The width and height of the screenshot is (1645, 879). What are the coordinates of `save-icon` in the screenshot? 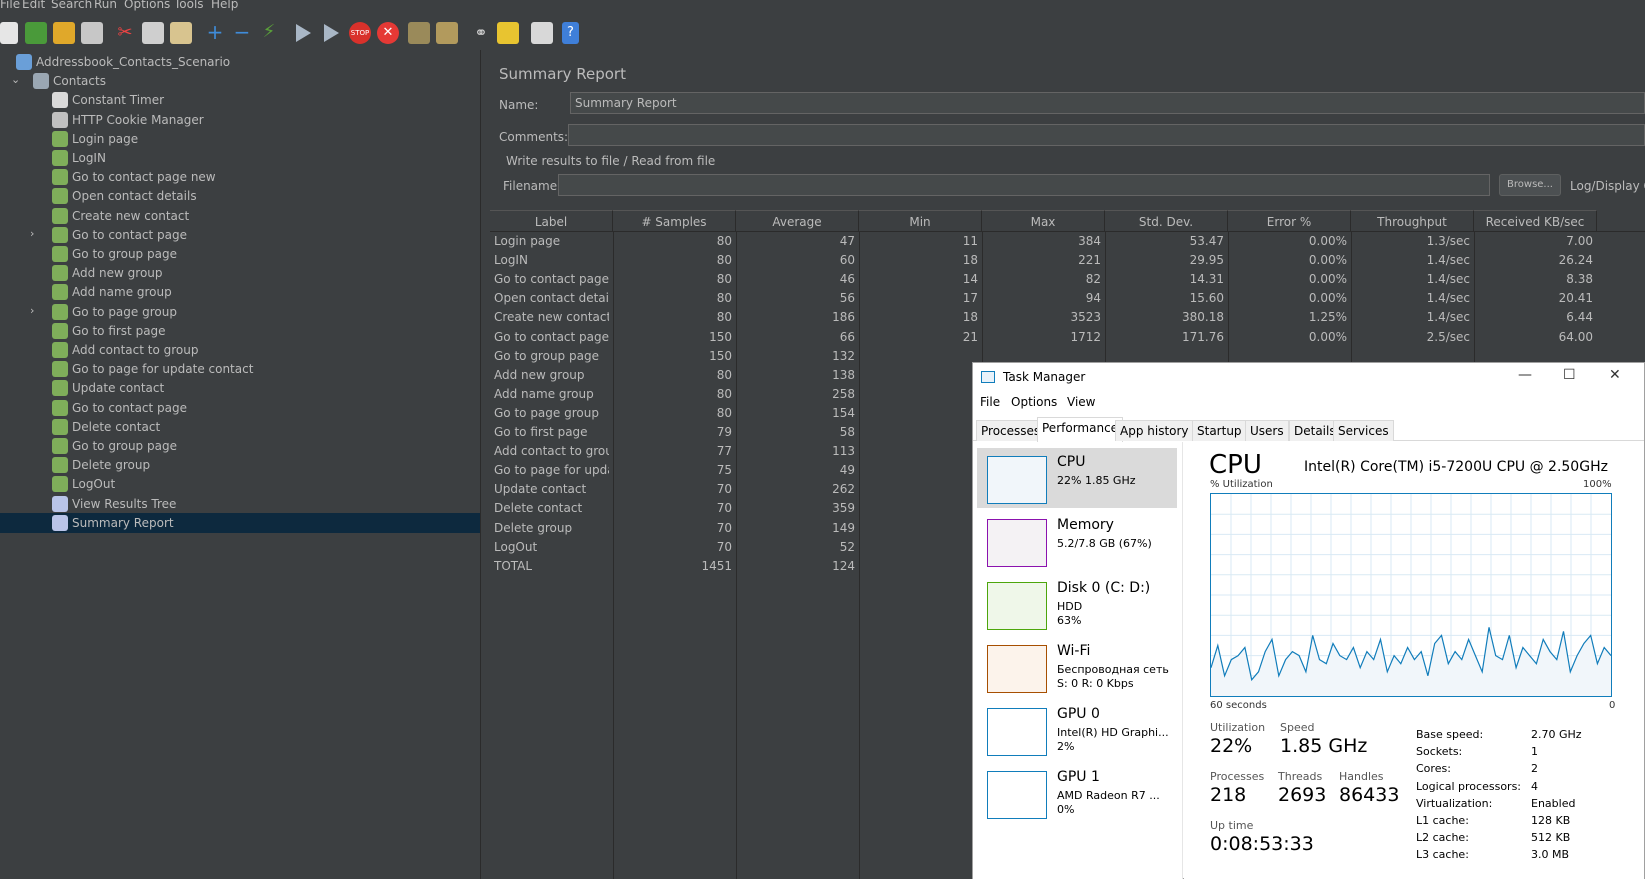 It's located at (92, 33).